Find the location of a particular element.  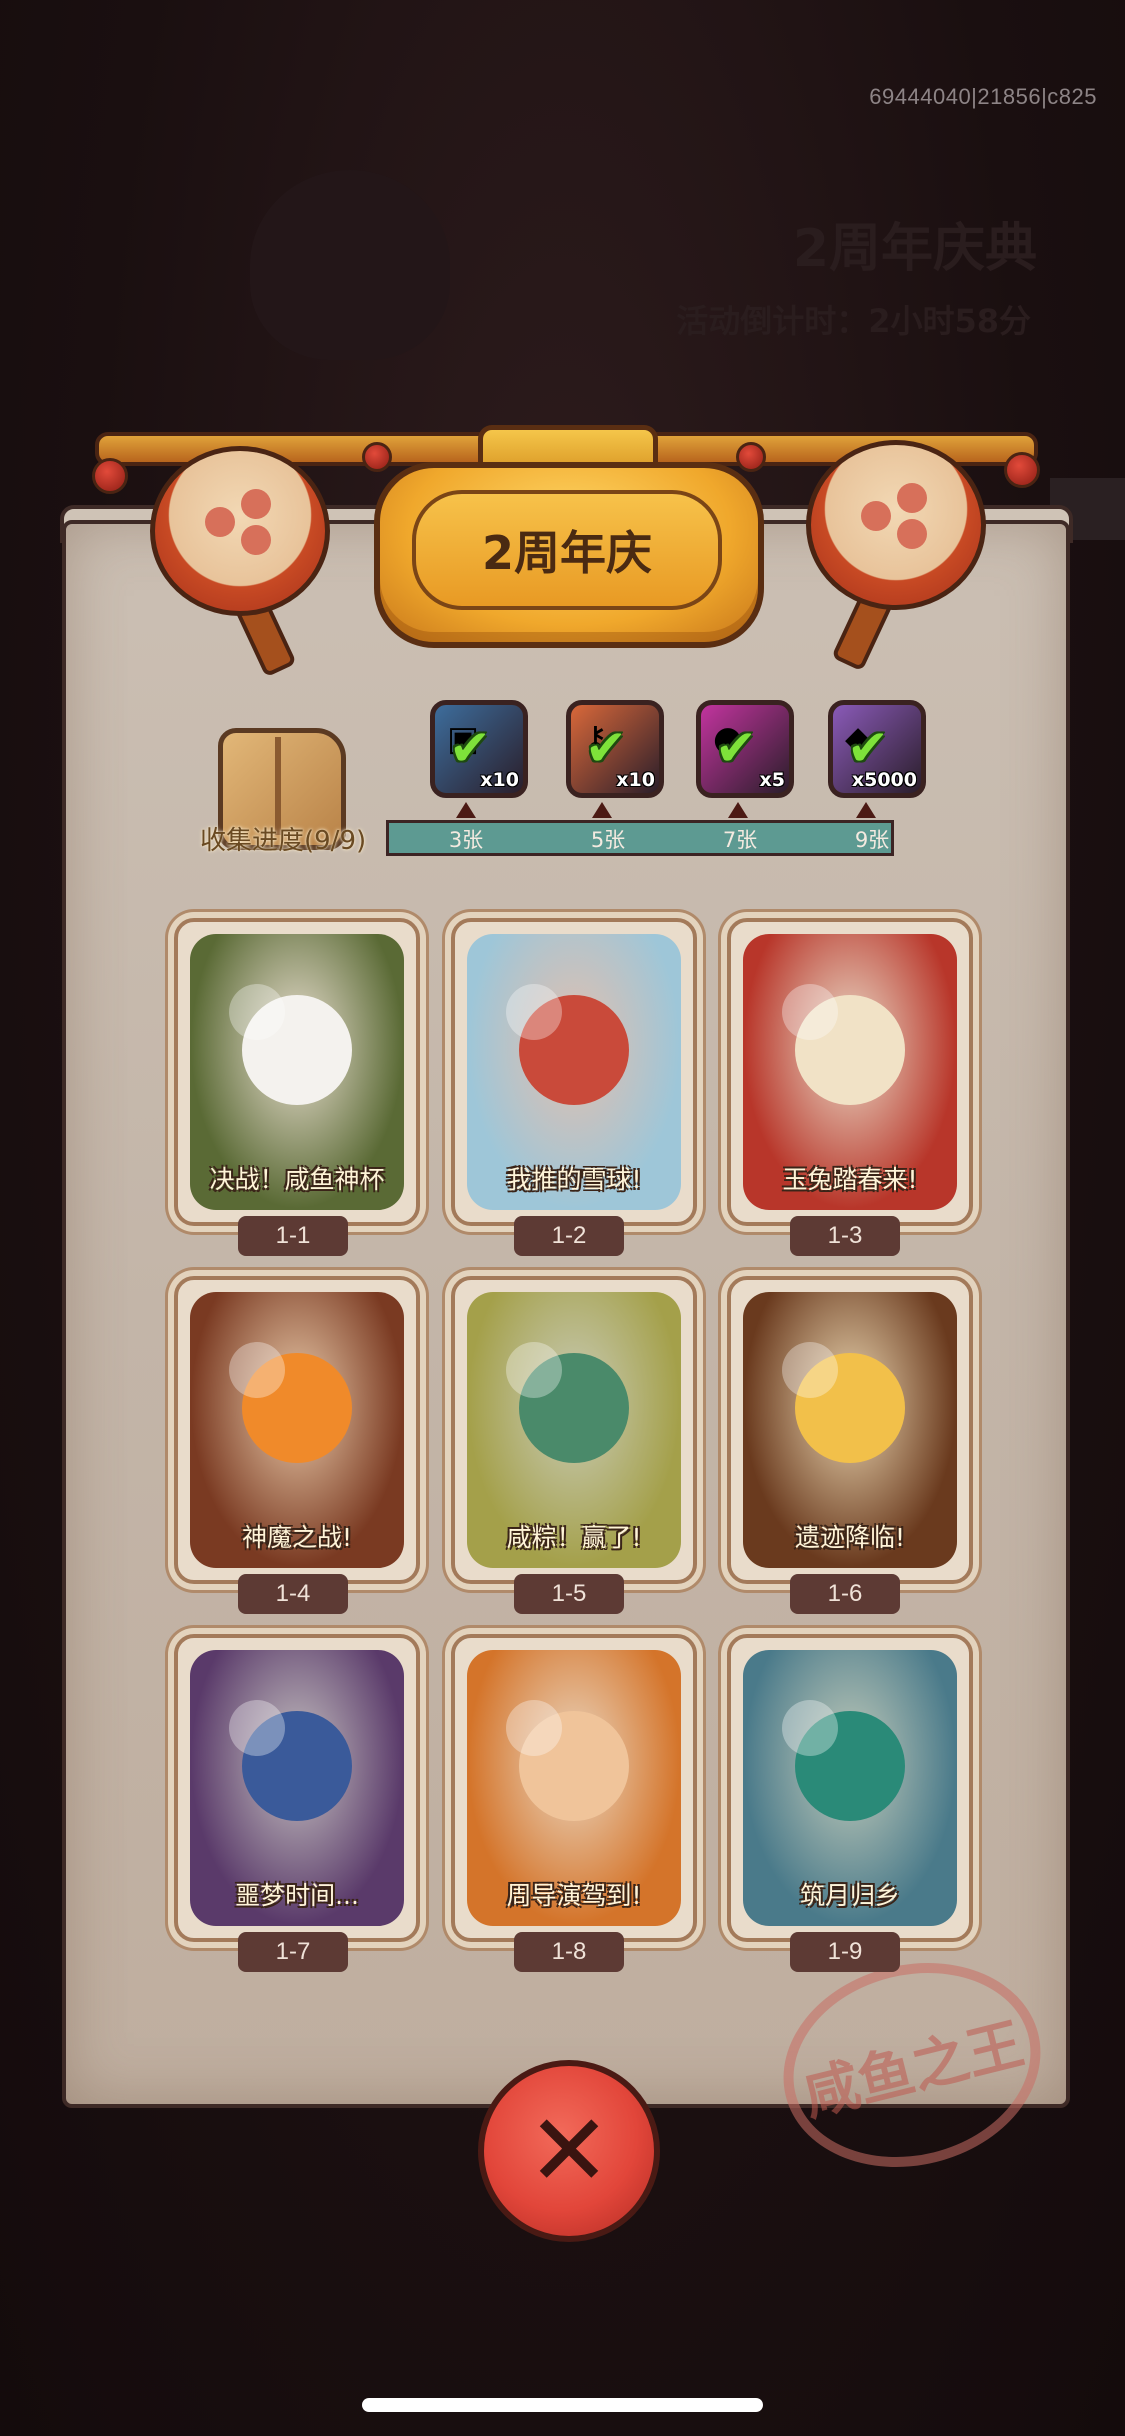

drum-left-icon is located at coordinates (240, 531).